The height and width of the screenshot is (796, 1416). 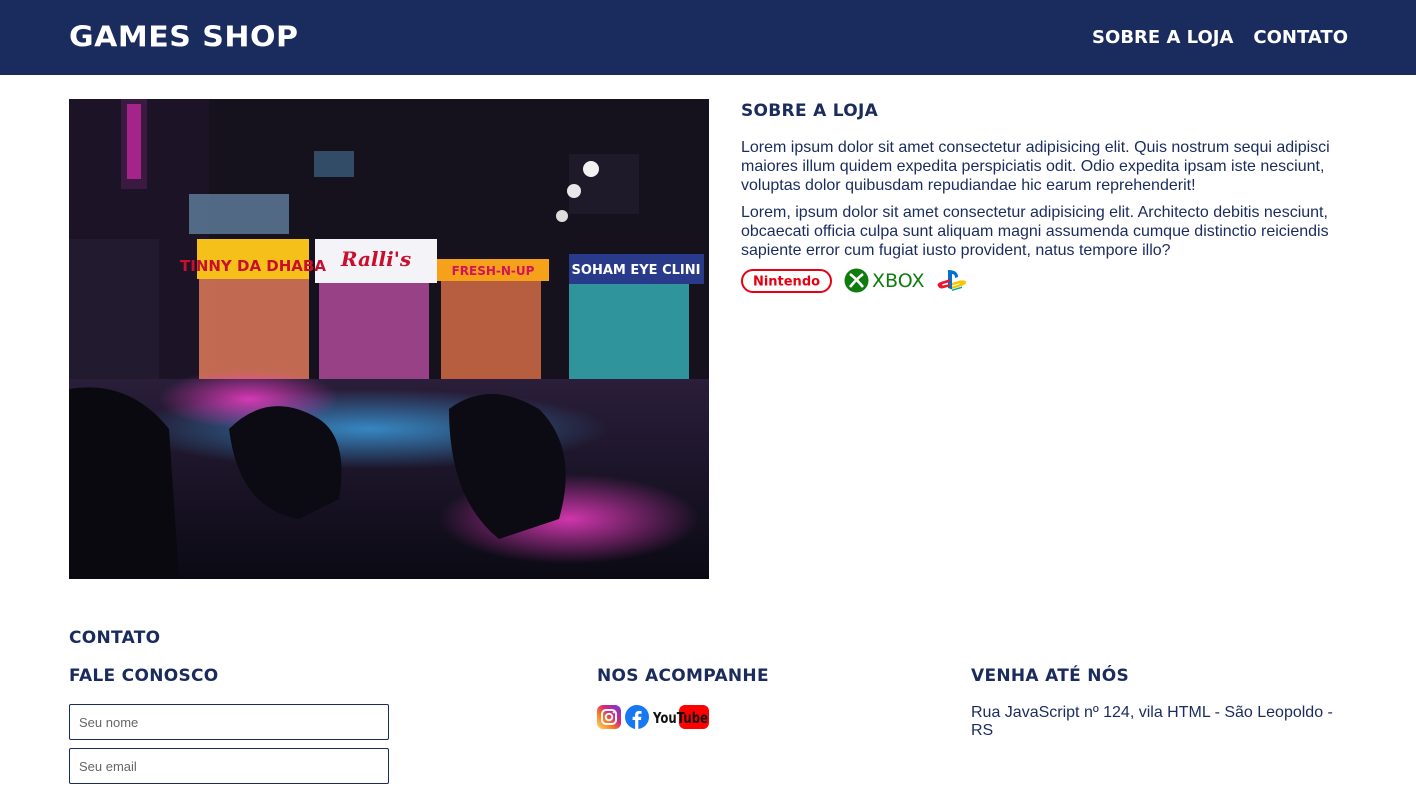 What do you see at coordinates (709, 731) in the screenshot?
I see `contact-columns: FALE CONOSCO NOS ACOMPANHE` at bounding box center [709, 731].